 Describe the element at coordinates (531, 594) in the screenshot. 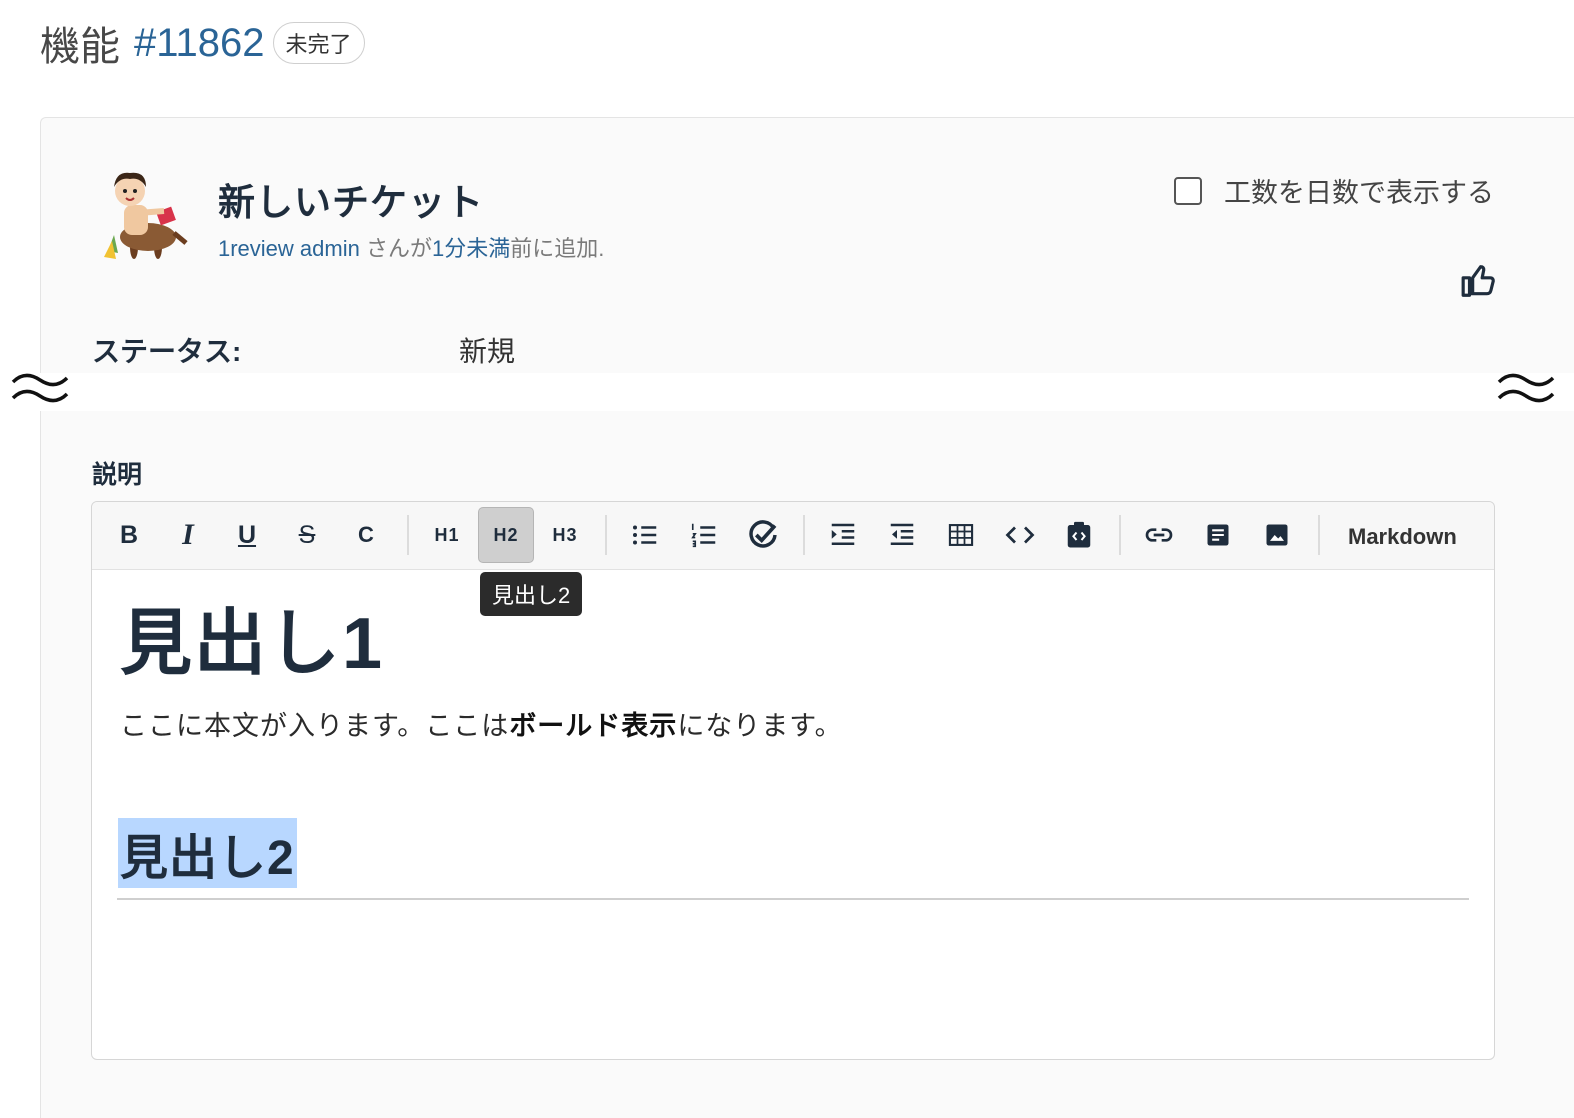

I see `heading2-tooltip: 見出し2` at that location.